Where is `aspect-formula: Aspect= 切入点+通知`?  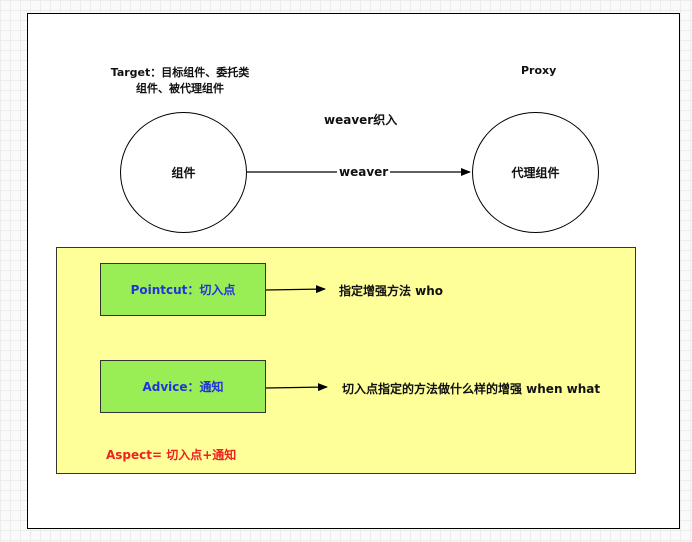
aspect-formula: Aspect= 切入点+通知 is located at coordinates (171, 455).